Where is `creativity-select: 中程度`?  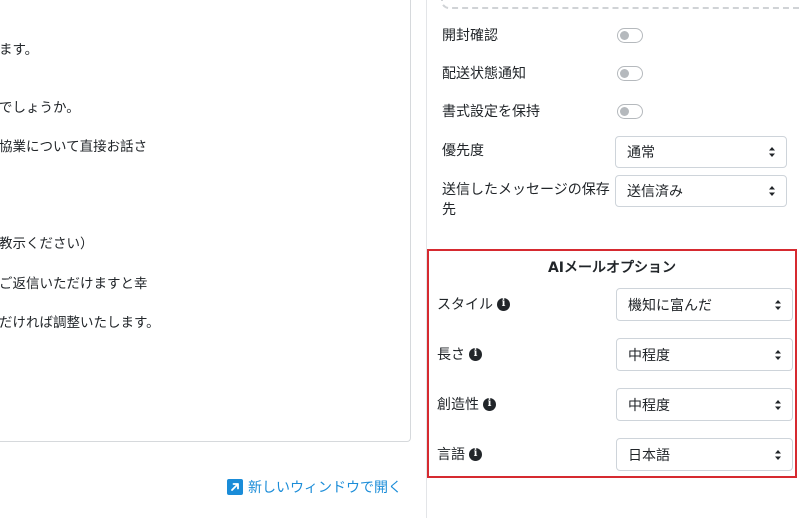 creativity-select: 中程度 is located at coordinates (704, 404).